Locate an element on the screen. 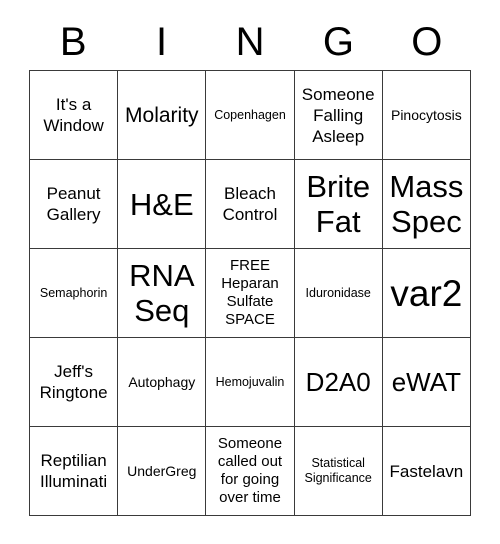  bingo-free-space-label: FREE Heparan Sulfate SPACE is located at coordinates (250, 292).